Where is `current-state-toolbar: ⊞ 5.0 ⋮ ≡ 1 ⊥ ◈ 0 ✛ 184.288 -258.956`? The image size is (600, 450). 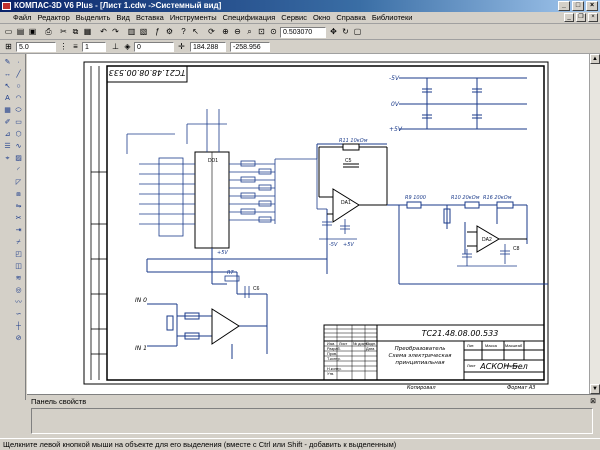 current-state-toolbar: ⊞ 5.0 ⋮ ≡ 1 ⊥ ◈ 0 ✛ 184.288 -258.956 is located at coordinates (300, 47).